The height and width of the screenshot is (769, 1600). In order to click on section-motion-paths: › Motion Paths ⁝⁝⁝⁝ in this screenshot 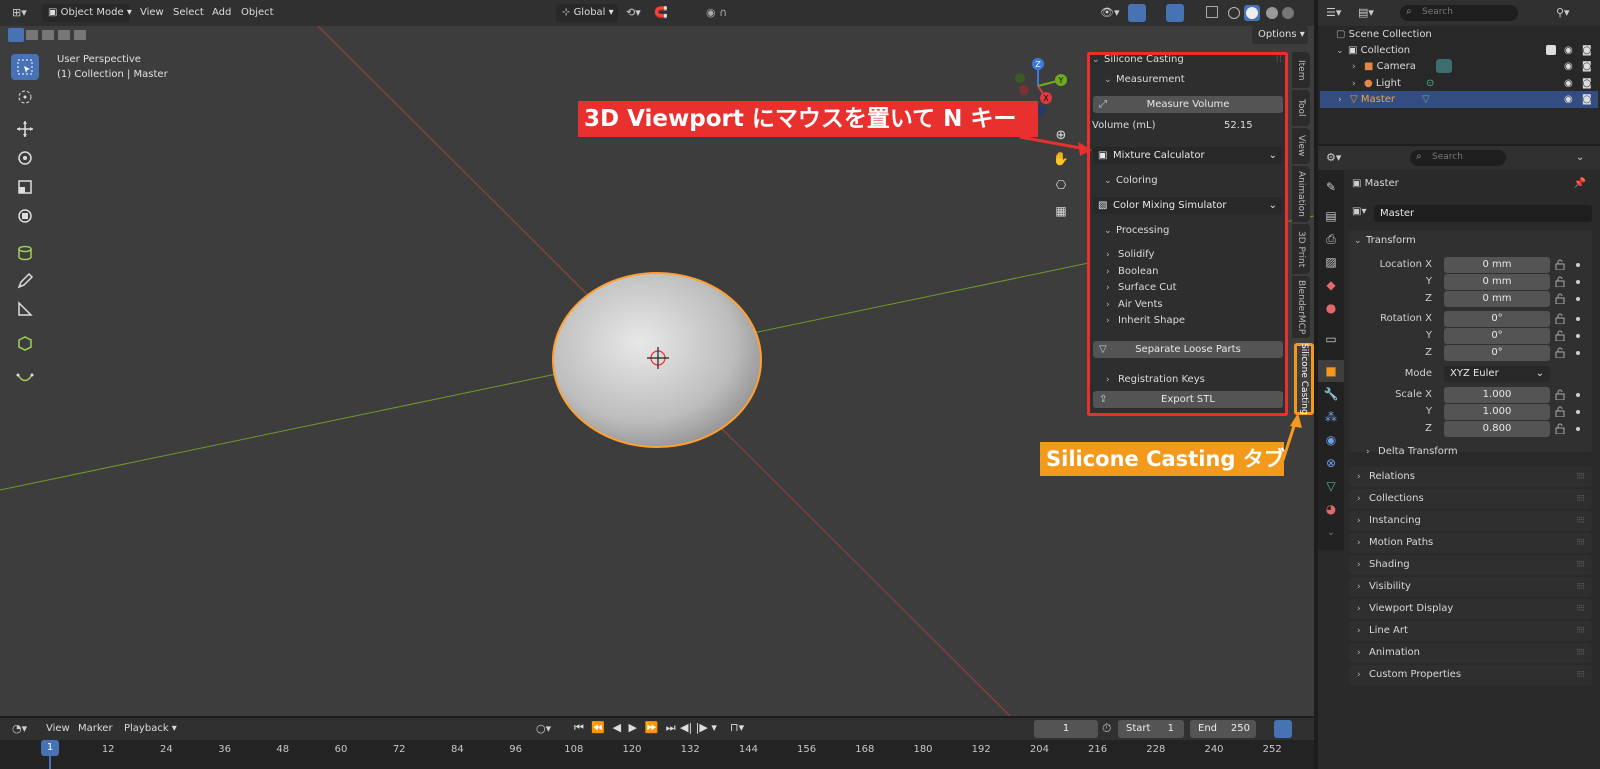, I will do `click(1470, 543)`.